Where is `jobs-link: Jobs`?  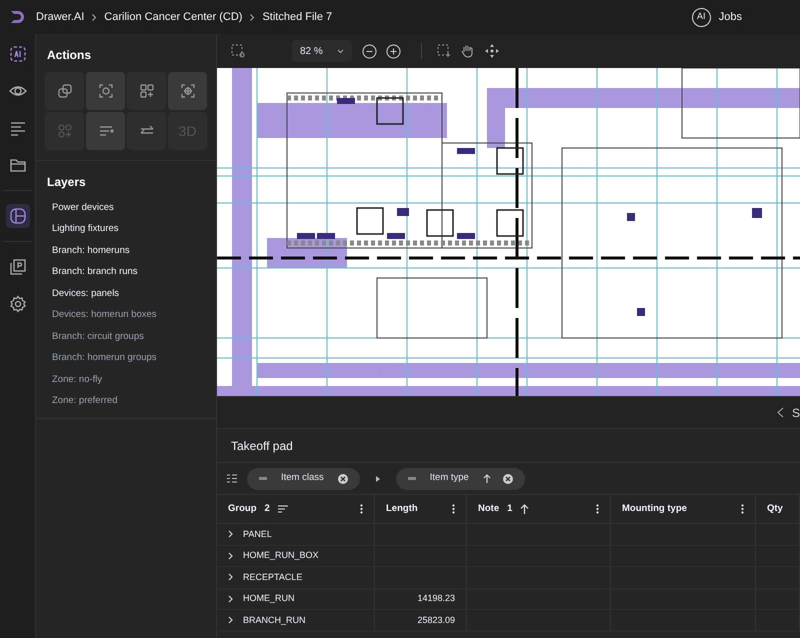
jobs-link: Jobs is located at coordinates (730, 17).